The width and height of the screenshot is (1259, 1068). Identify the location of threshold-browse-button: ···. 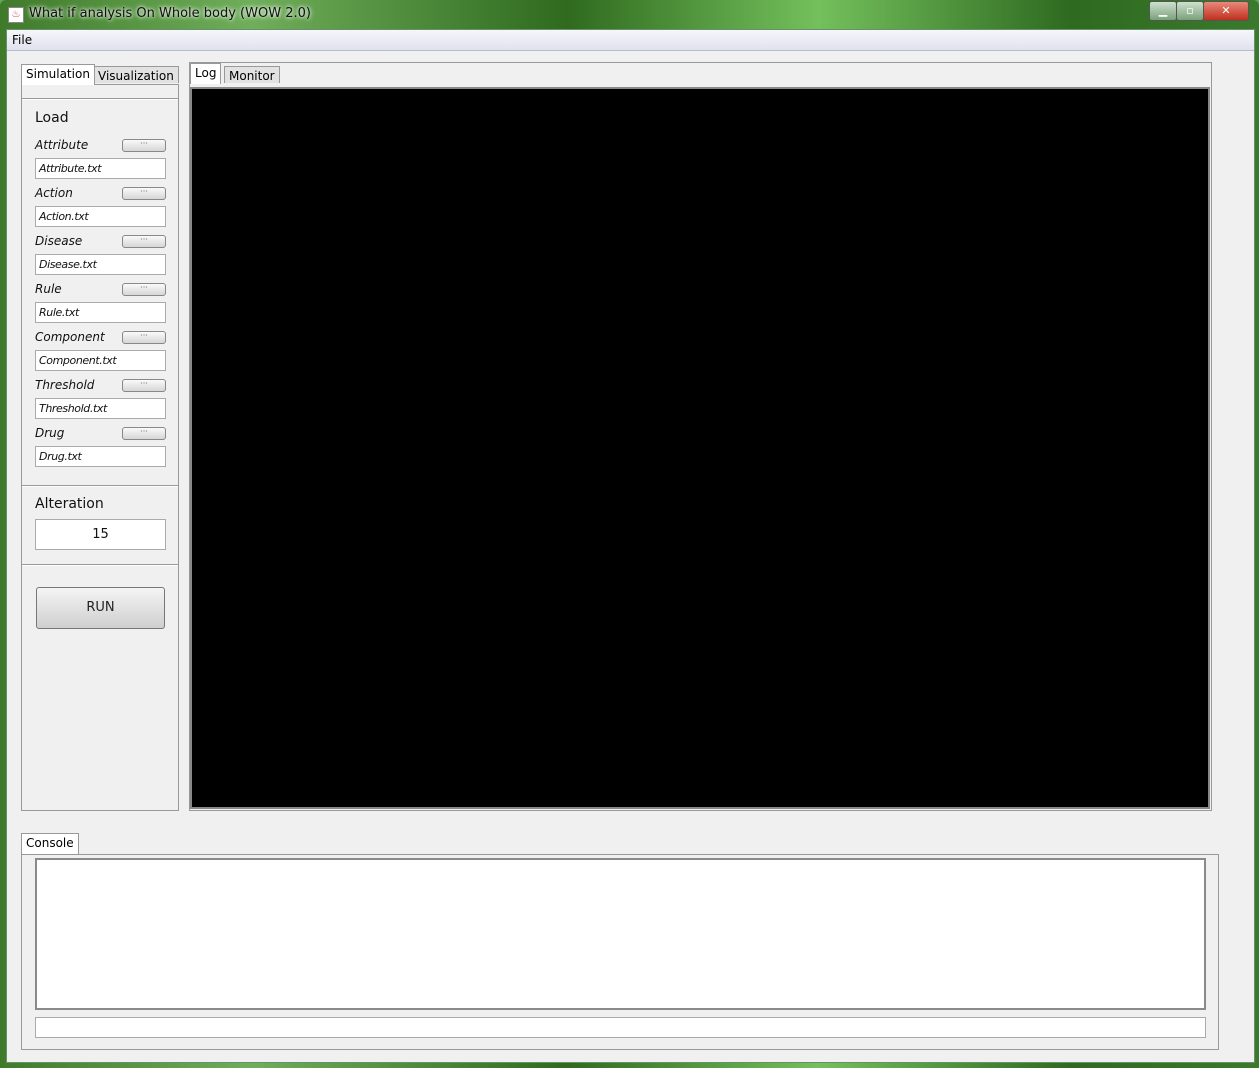
(144, 385).